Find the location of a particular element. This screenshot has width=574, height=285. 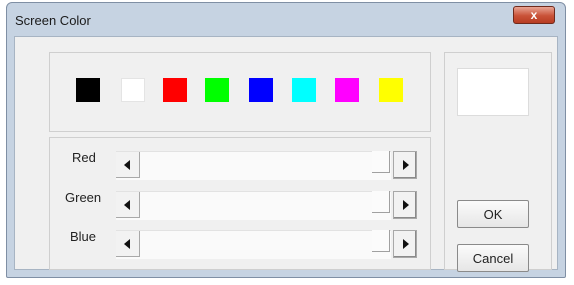

swatch-magenta is located at coordinates (347, 90).